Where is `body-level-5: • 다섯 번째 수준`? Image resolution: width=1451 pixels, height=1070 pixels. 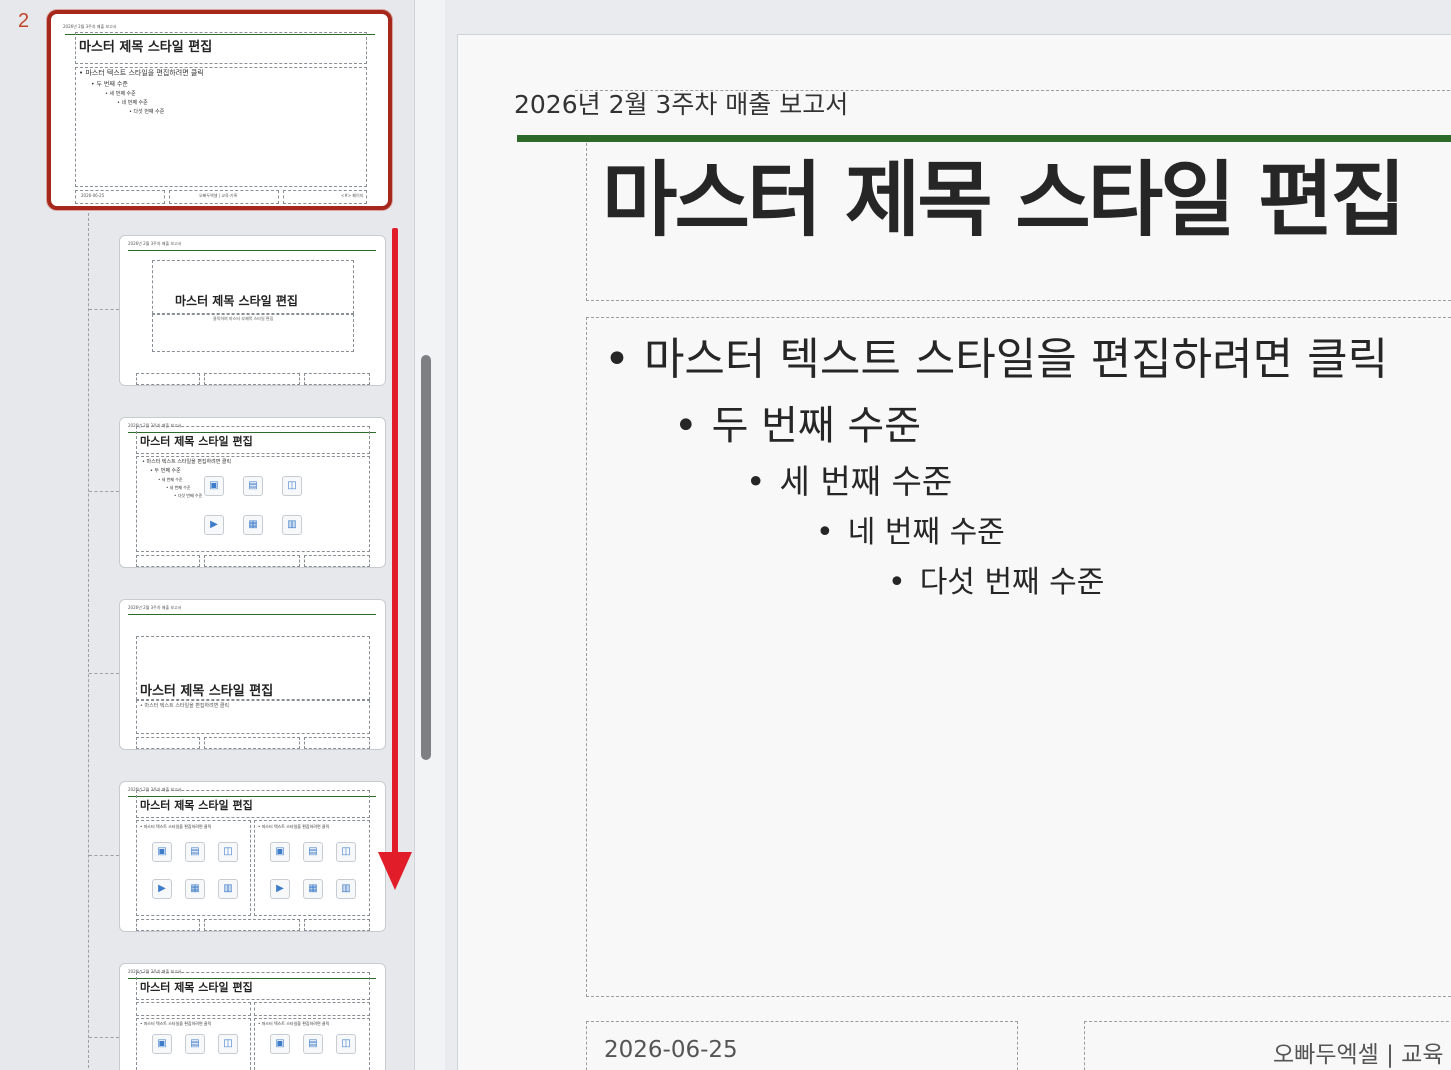
body-level-5: • 다섯 번째 수준 is located at coordinates (996, 579).